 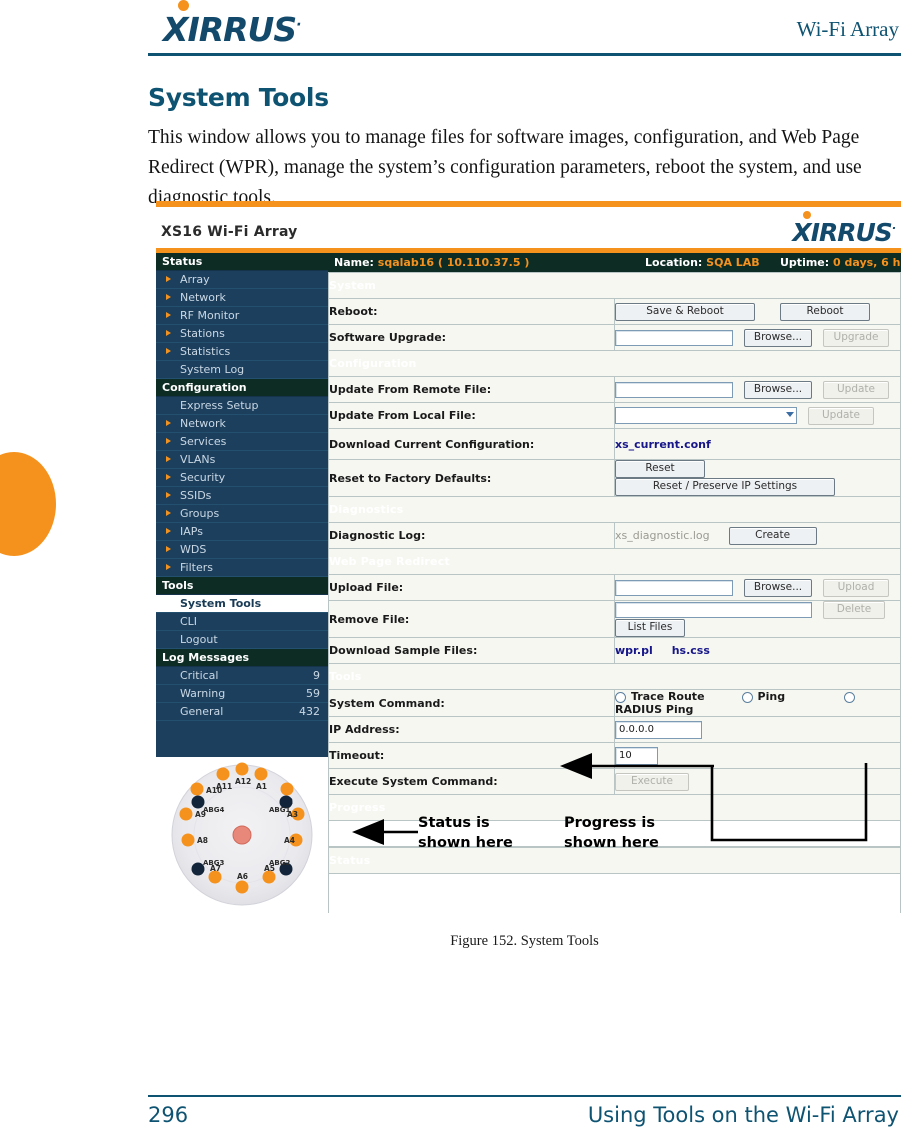 I want to click on radio-ping, so click(x=747, y=697).